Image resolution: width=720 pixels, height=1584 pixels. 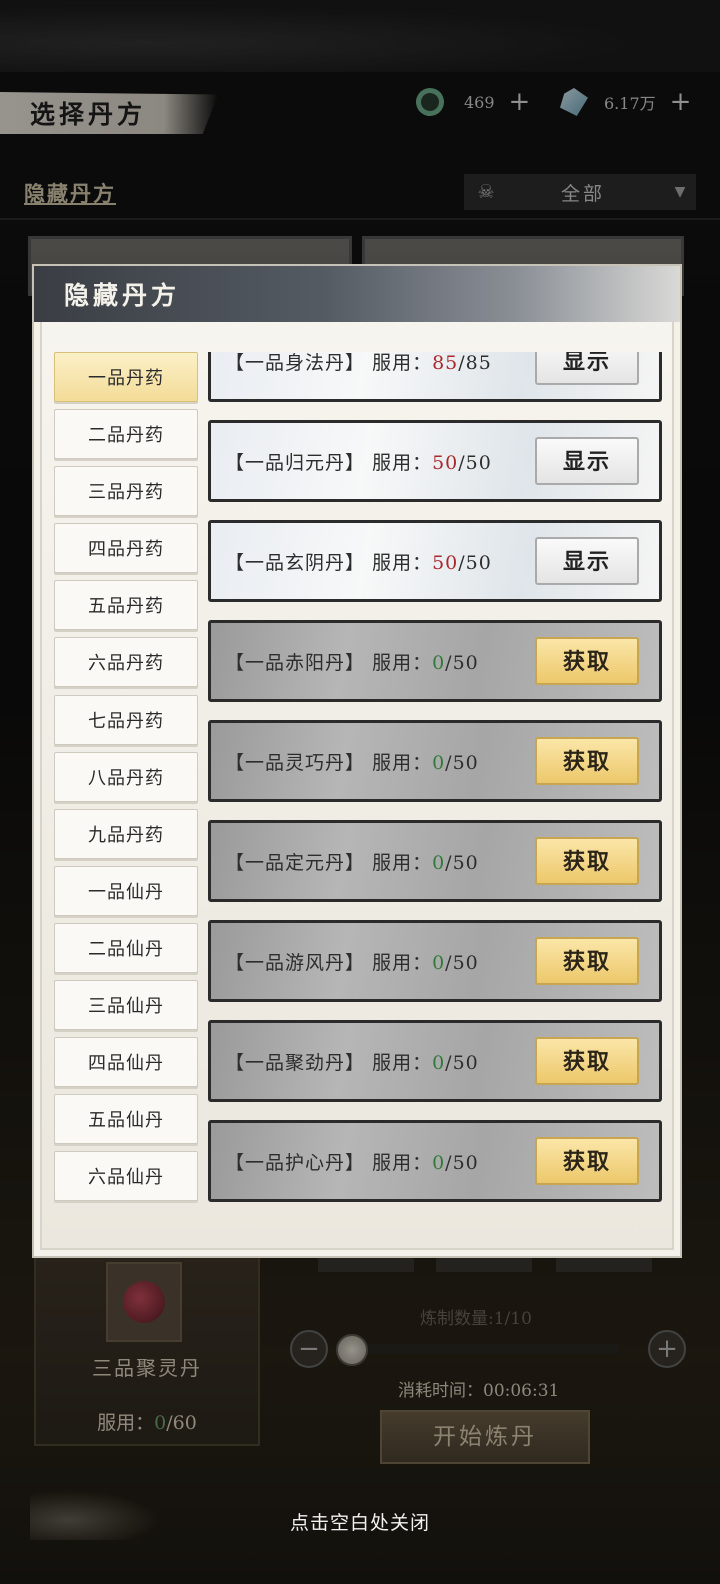 I want to click on category-tab: 二品丹药, so click(x=126, y=434).